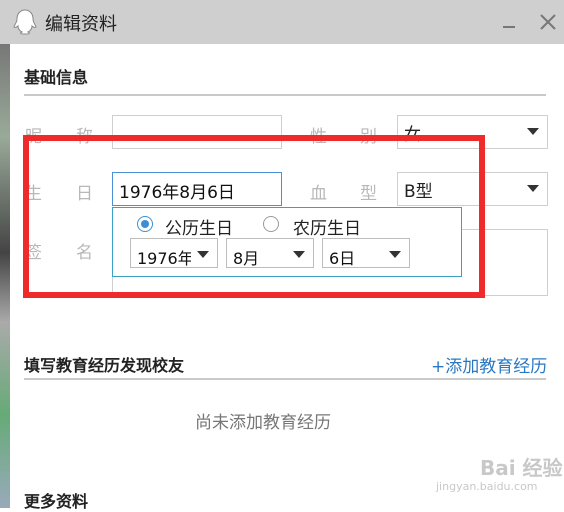 The height and width of the screenshot is (512, 564). I want to click on no-education-text: 尚未添加教育经历, so click(263, 423).